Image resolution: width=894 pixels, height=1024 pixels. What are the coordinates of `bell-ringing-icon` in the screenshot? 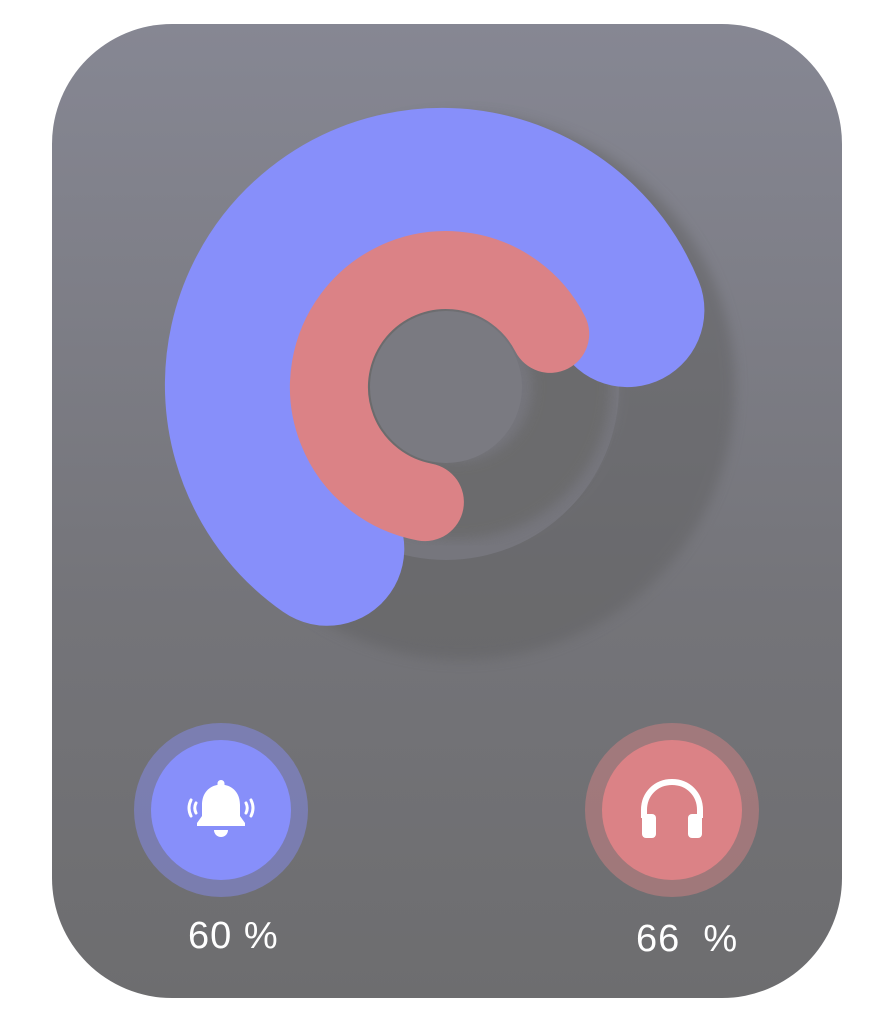 It's located at (221, 810).